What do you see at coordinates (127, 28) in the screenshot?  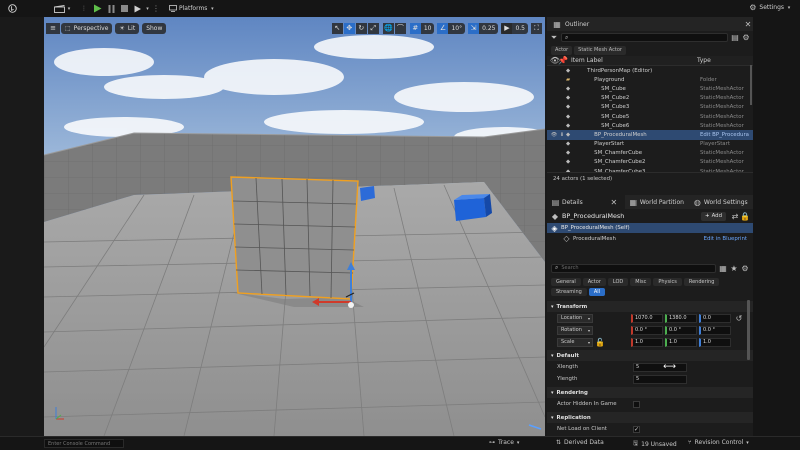 I see `lit-button: ☀ Lit` at bounding box center [127, 28].